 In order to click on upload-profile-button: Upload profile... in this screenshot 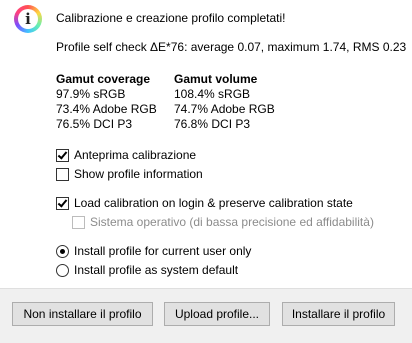, I will do `click(217, 314)`.